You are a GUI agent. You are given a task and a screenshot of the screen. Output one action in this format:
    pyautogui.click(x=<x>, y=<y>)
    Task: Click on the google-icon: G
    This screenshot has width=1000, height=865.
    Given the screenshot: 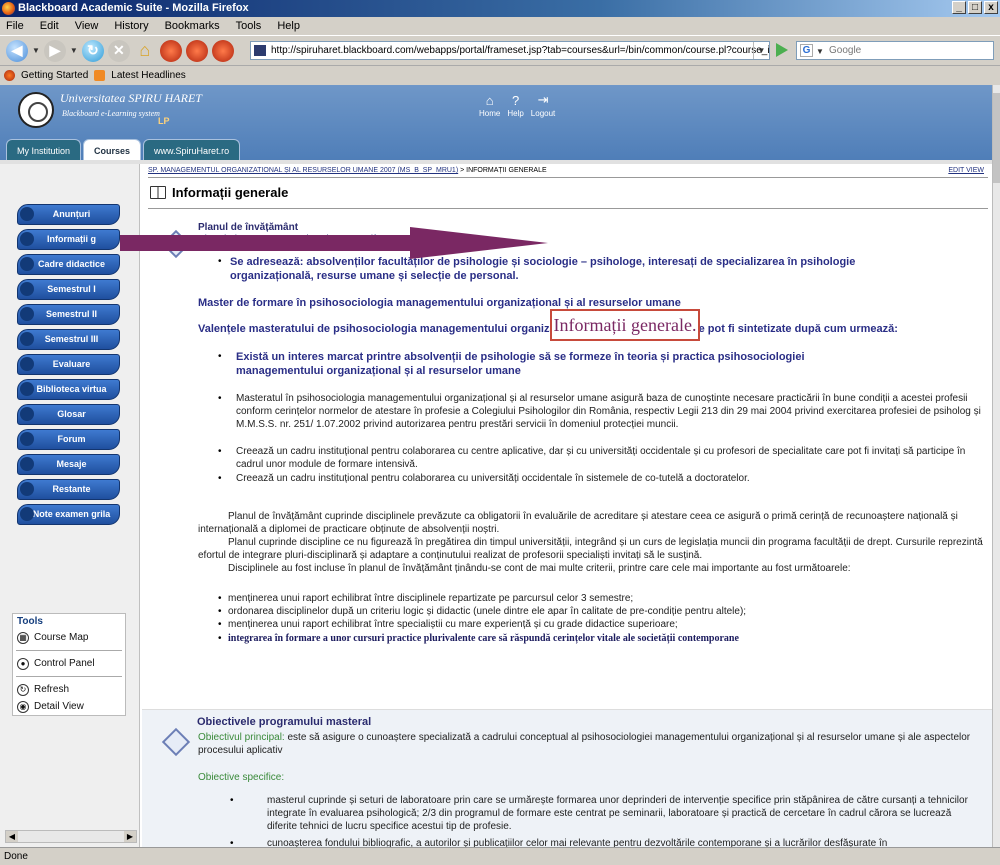 What is the action you would take?
    pyautogui.click(x=806, y=50)
    